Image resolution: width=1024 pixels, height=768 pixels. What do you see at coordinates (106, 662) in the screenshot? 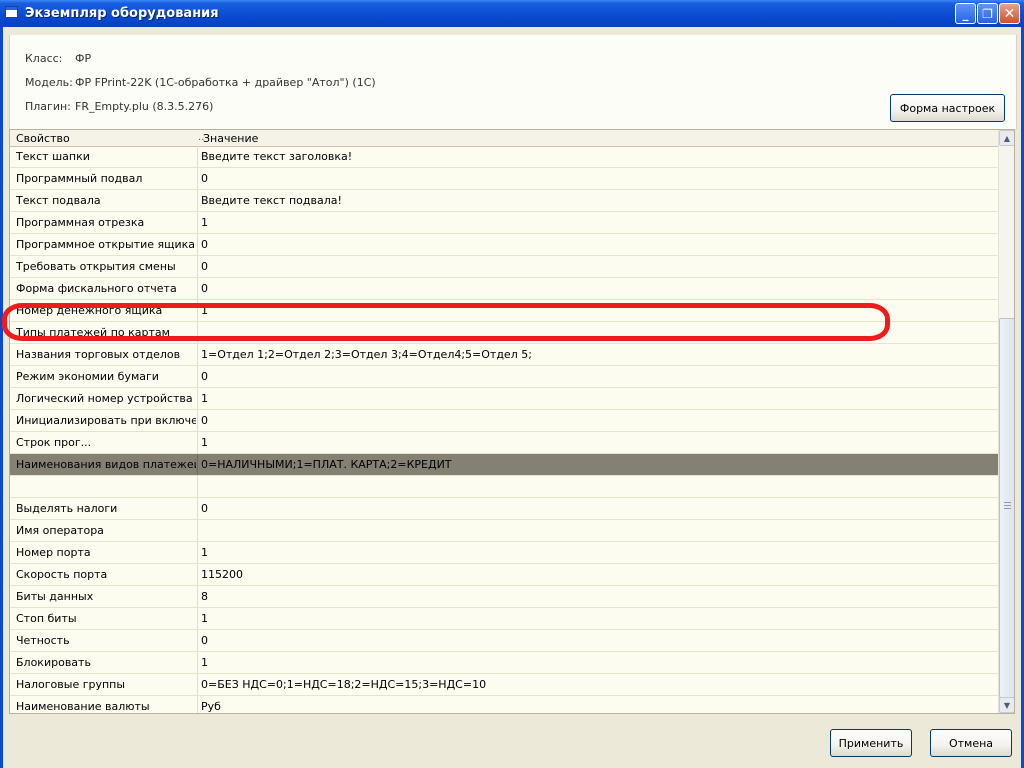
I see `property-name-cell: Блокировать` at bounding box center [106, 662].